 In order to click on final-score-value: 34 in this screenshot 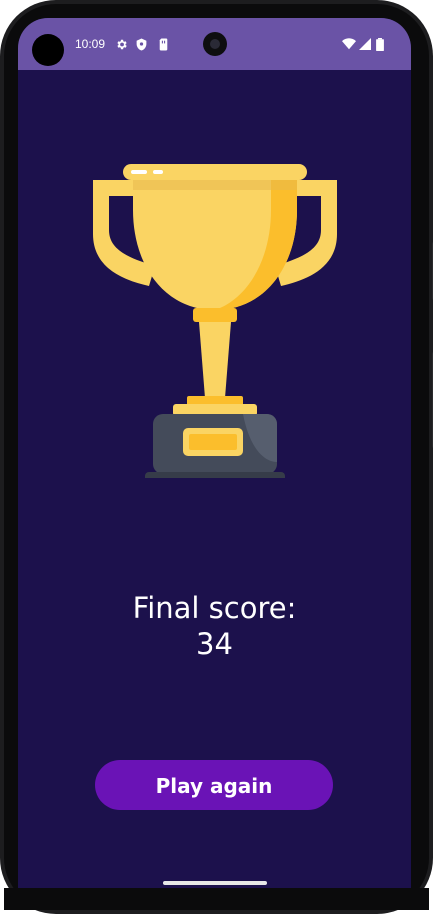, I will do `click(214, 644)`.